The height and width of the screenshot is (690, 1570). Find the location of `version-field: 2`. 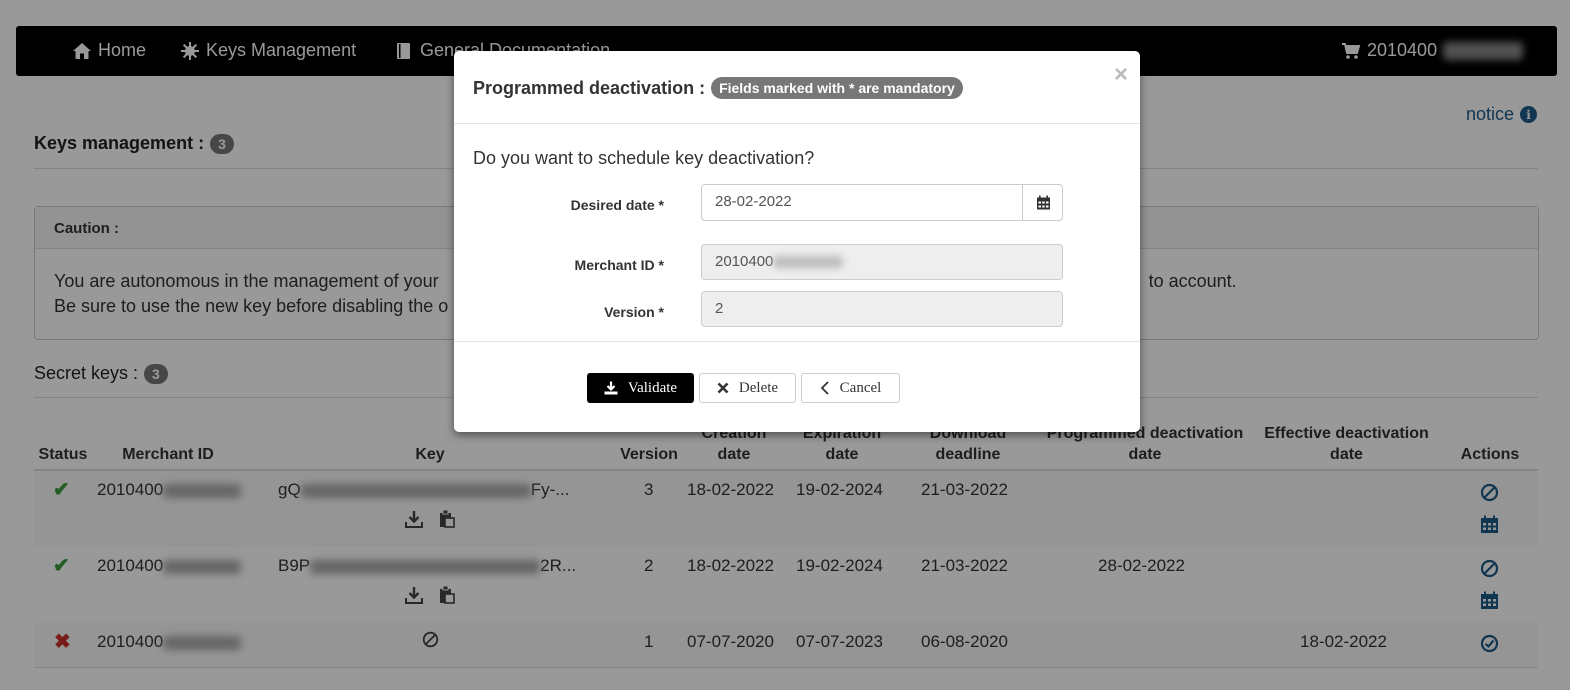

version-field: 2 is located at coordinates (882, 309).